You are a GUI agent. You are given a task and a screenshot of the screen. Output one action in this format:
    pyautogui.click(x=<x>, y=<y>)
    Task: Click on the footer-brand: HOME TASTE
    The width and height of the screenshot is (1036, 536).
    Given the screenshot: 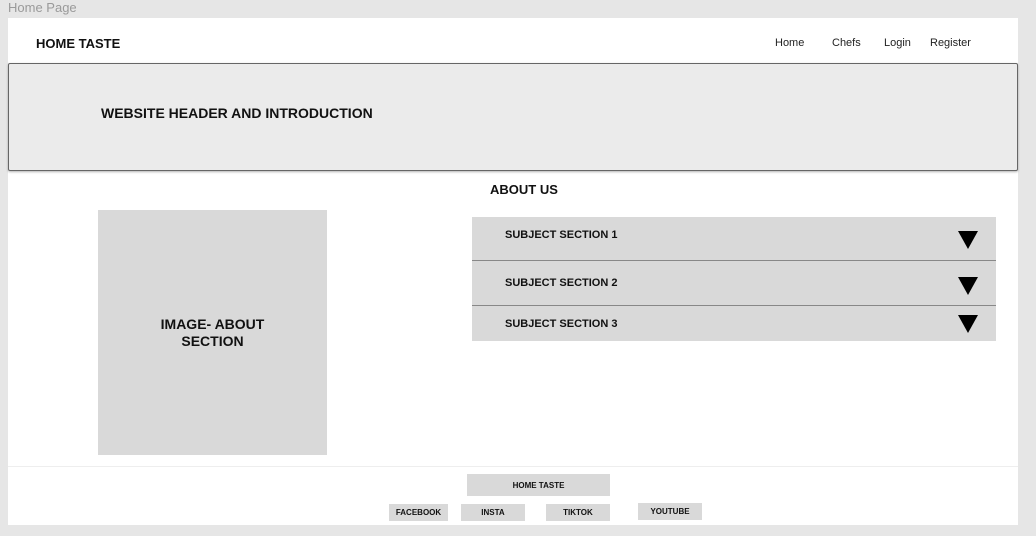 What is the action you would take?
    pyautogui.click(x=538, y=485)
    